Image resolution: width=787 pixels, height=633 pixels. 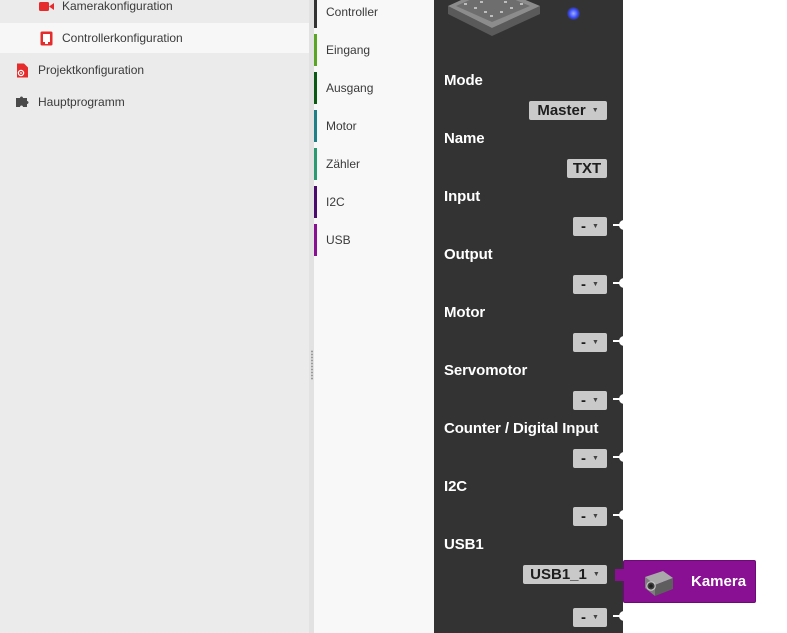 I want to click on nav-item-main-program: Hauptprogramm, so click(x=154, y=102).